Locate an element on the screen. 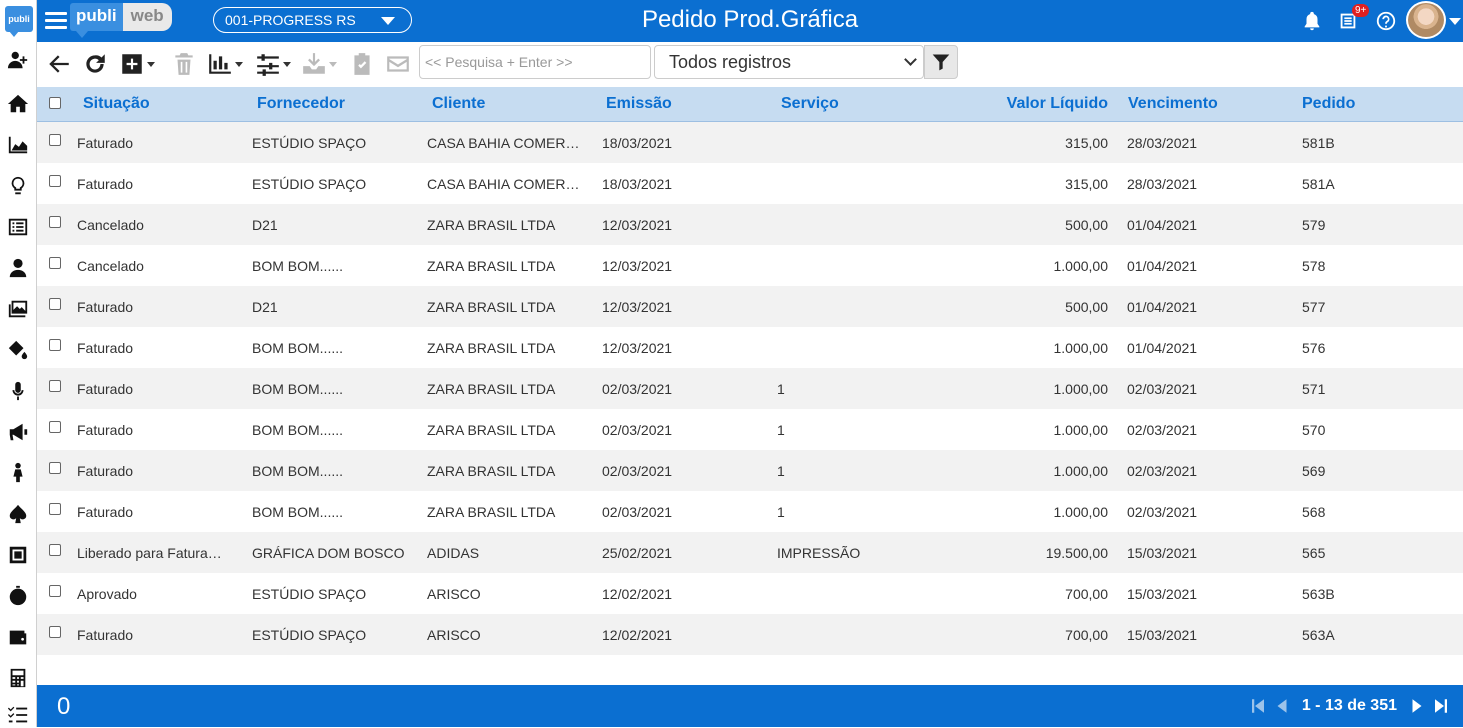  brand-logo: publi web is located at coordinates (121, 20).